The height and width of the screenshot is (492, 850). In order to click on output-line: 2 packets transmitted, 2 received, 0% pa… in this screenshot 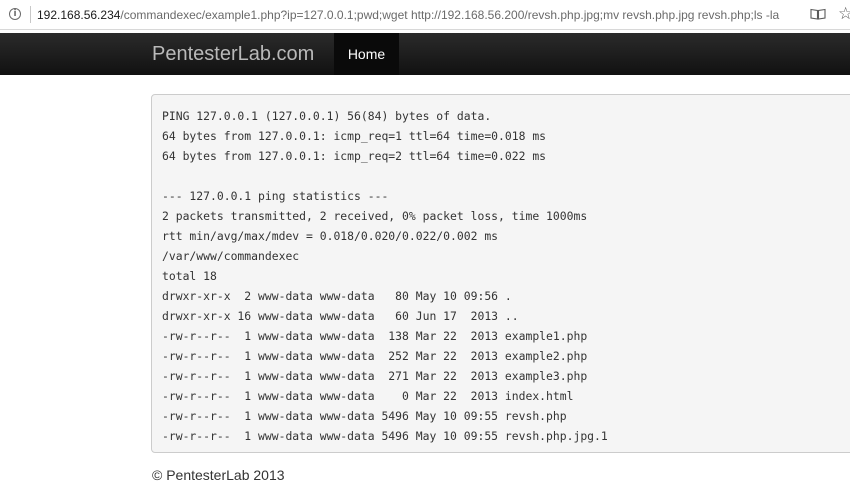, I will do `click(375, 216)`.